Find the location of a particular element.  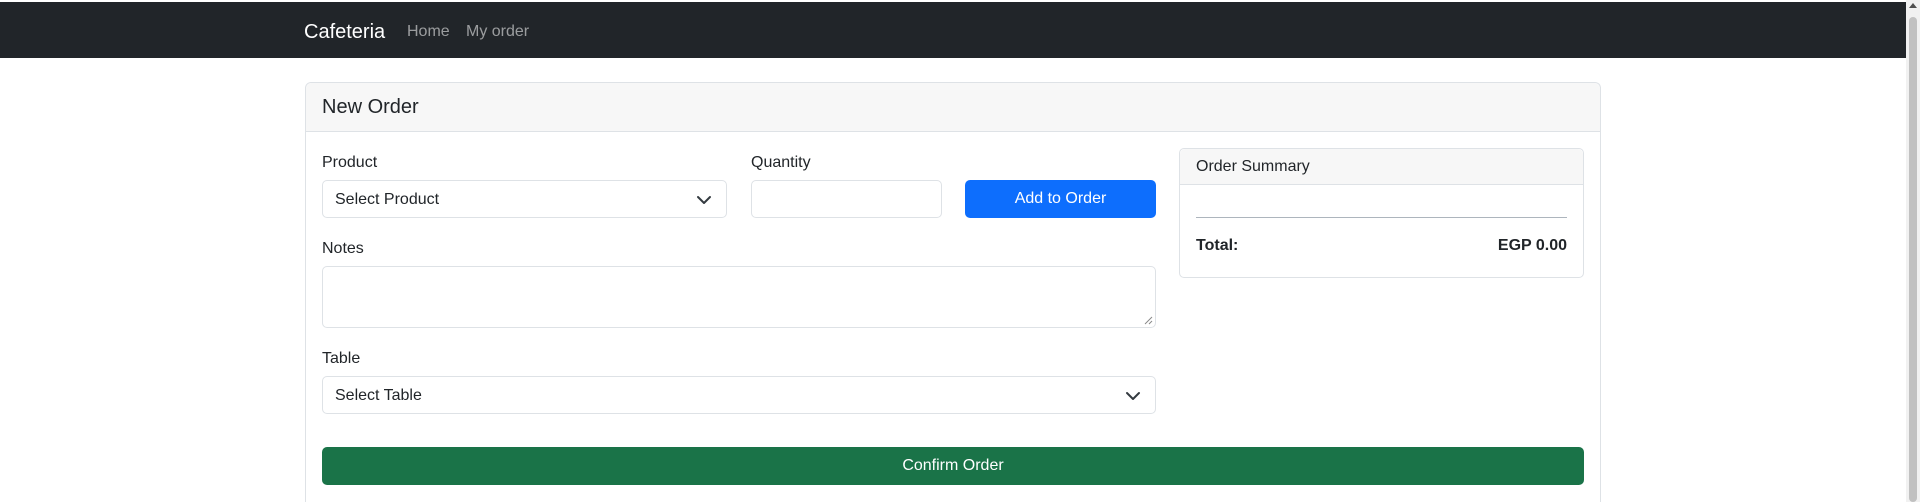

table-select-value: Select Table is located at coordinates (378, 395).